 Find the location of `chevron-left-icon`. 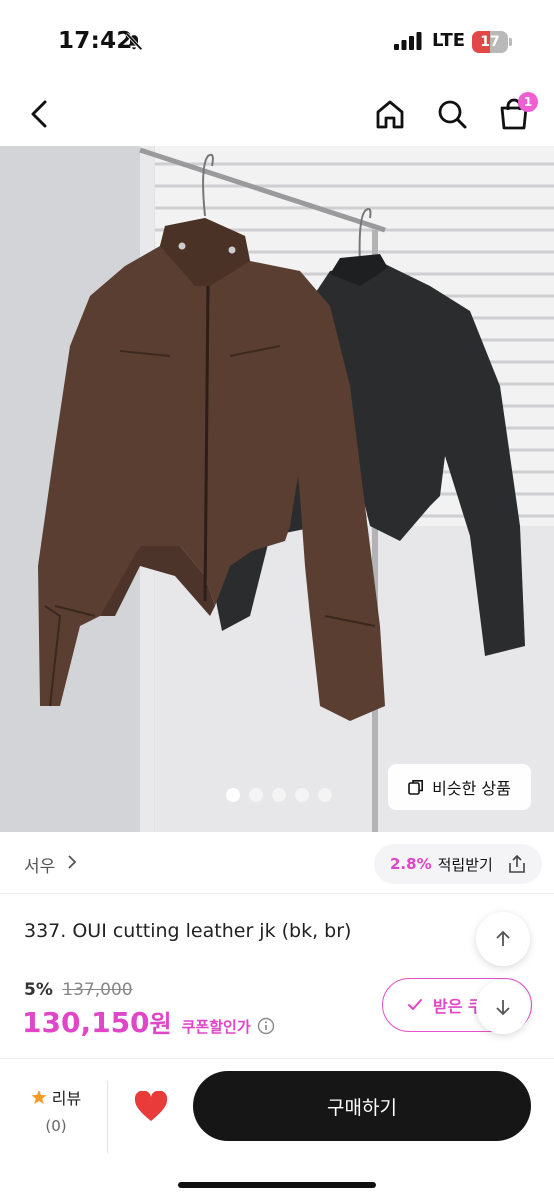

chevron-left-icon is located at coordinates (40, 114).